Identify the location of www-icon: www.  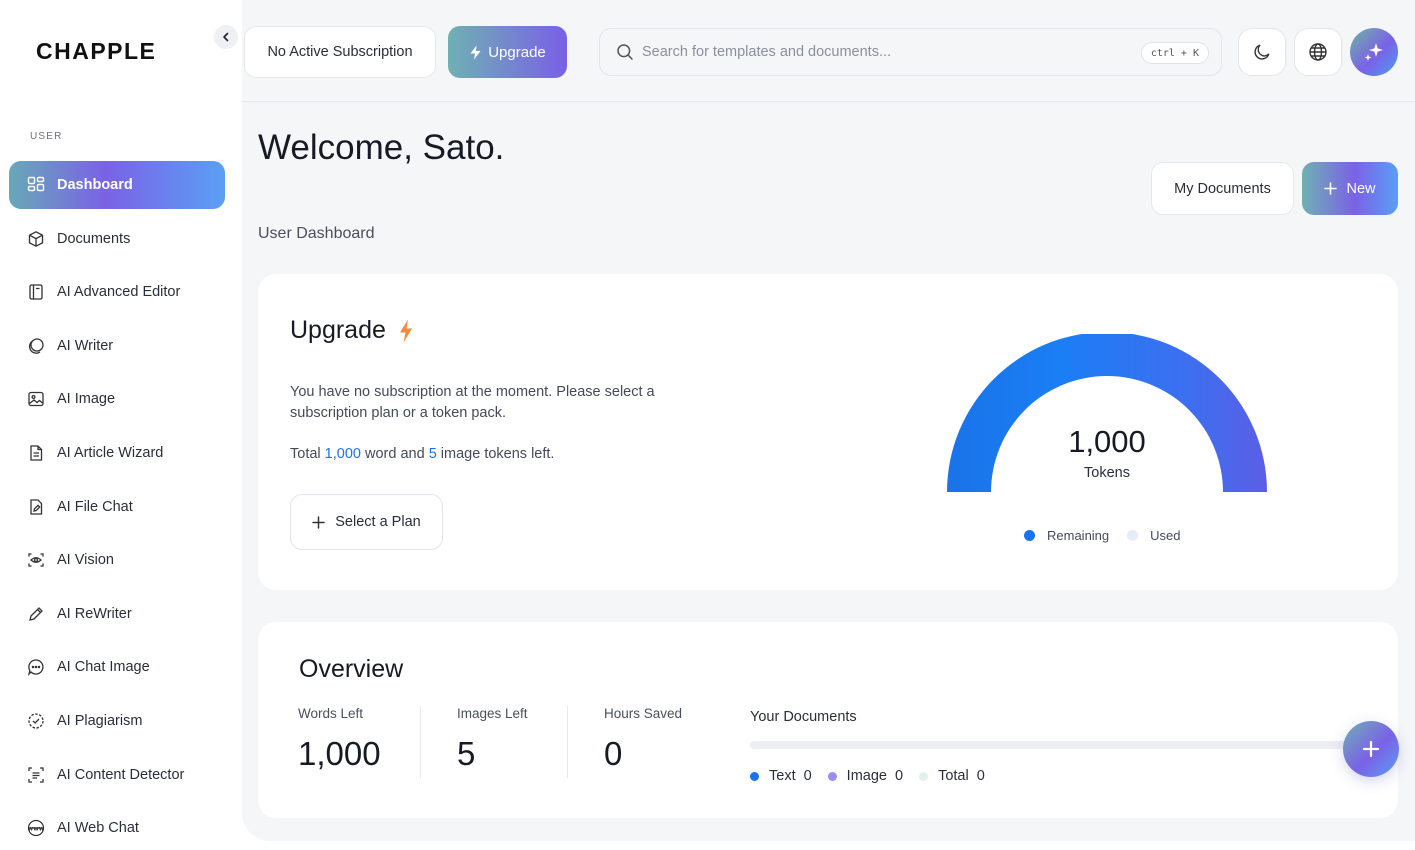
(36, 828).